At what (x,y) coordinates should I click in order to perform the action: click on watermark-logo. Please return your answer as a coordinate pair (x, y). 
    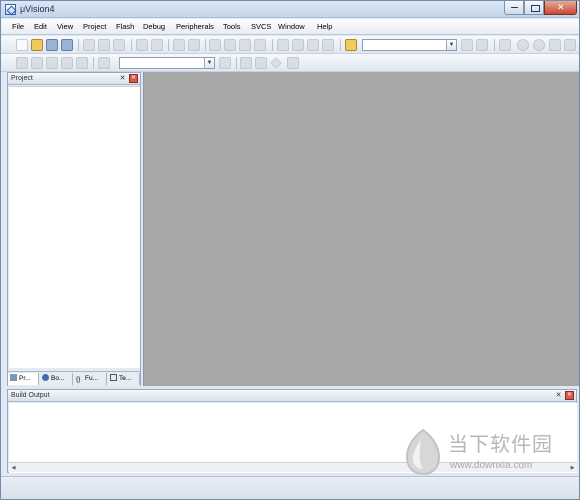
    Looking at the image, I should click on (423, 452).